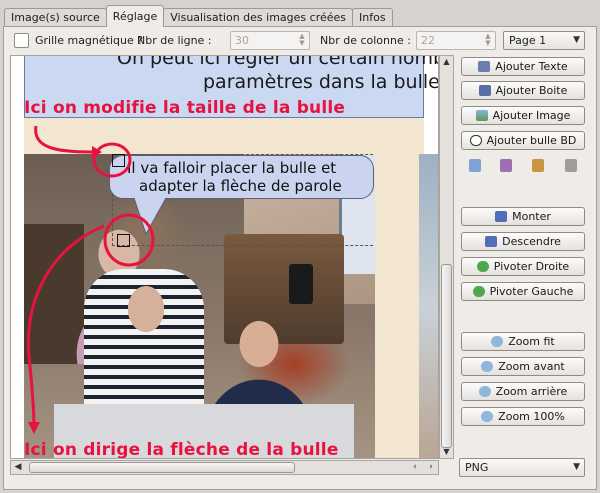  Describe the element at coordinates (21, 40) in the screenshot. I see `grille-checkbox` at that location.